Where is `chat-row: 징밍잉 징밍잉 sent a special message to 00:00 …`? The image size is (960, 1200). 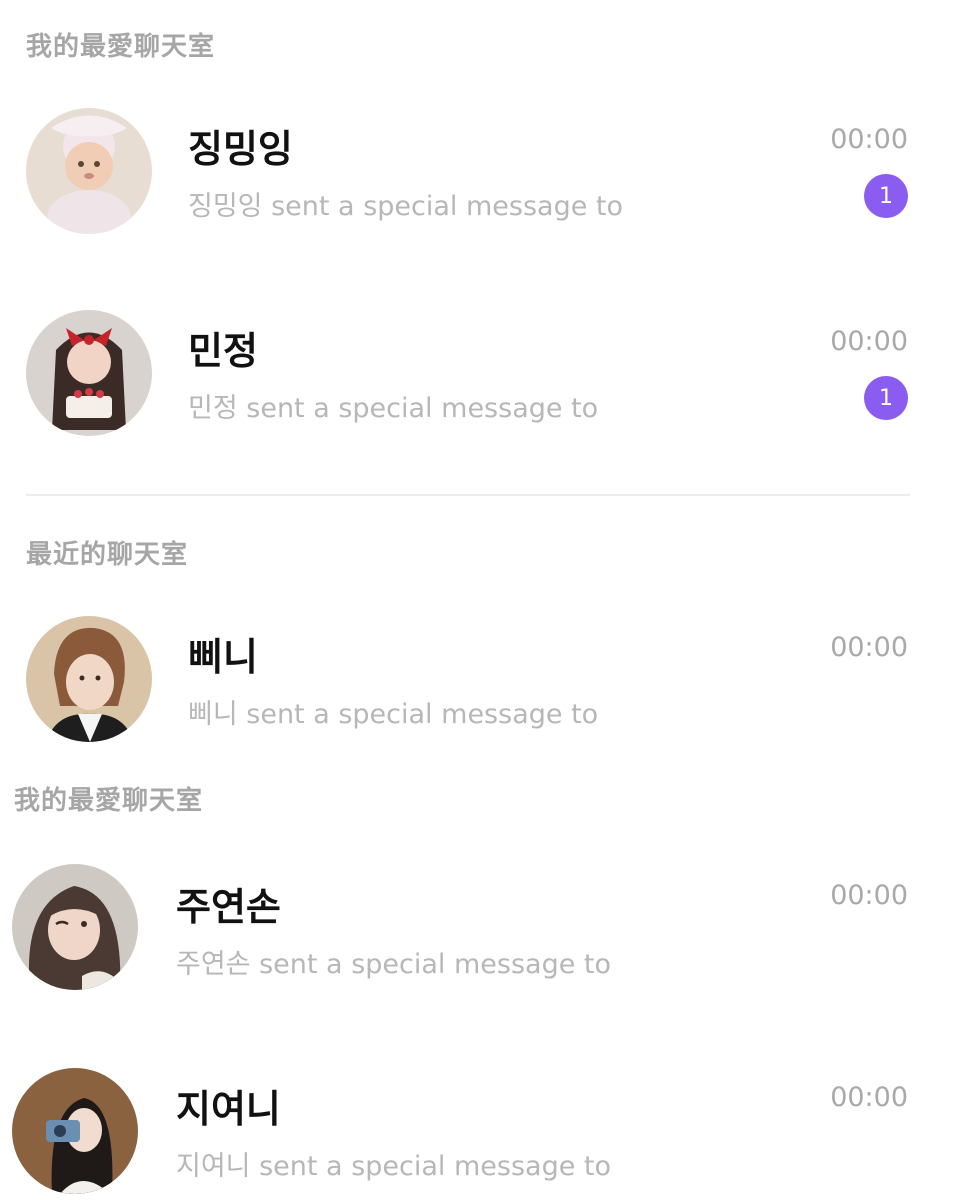
chat-row: 징밍잉 징밍잉 sent a special message to 00:00 … is located at coordinates (480, 171).